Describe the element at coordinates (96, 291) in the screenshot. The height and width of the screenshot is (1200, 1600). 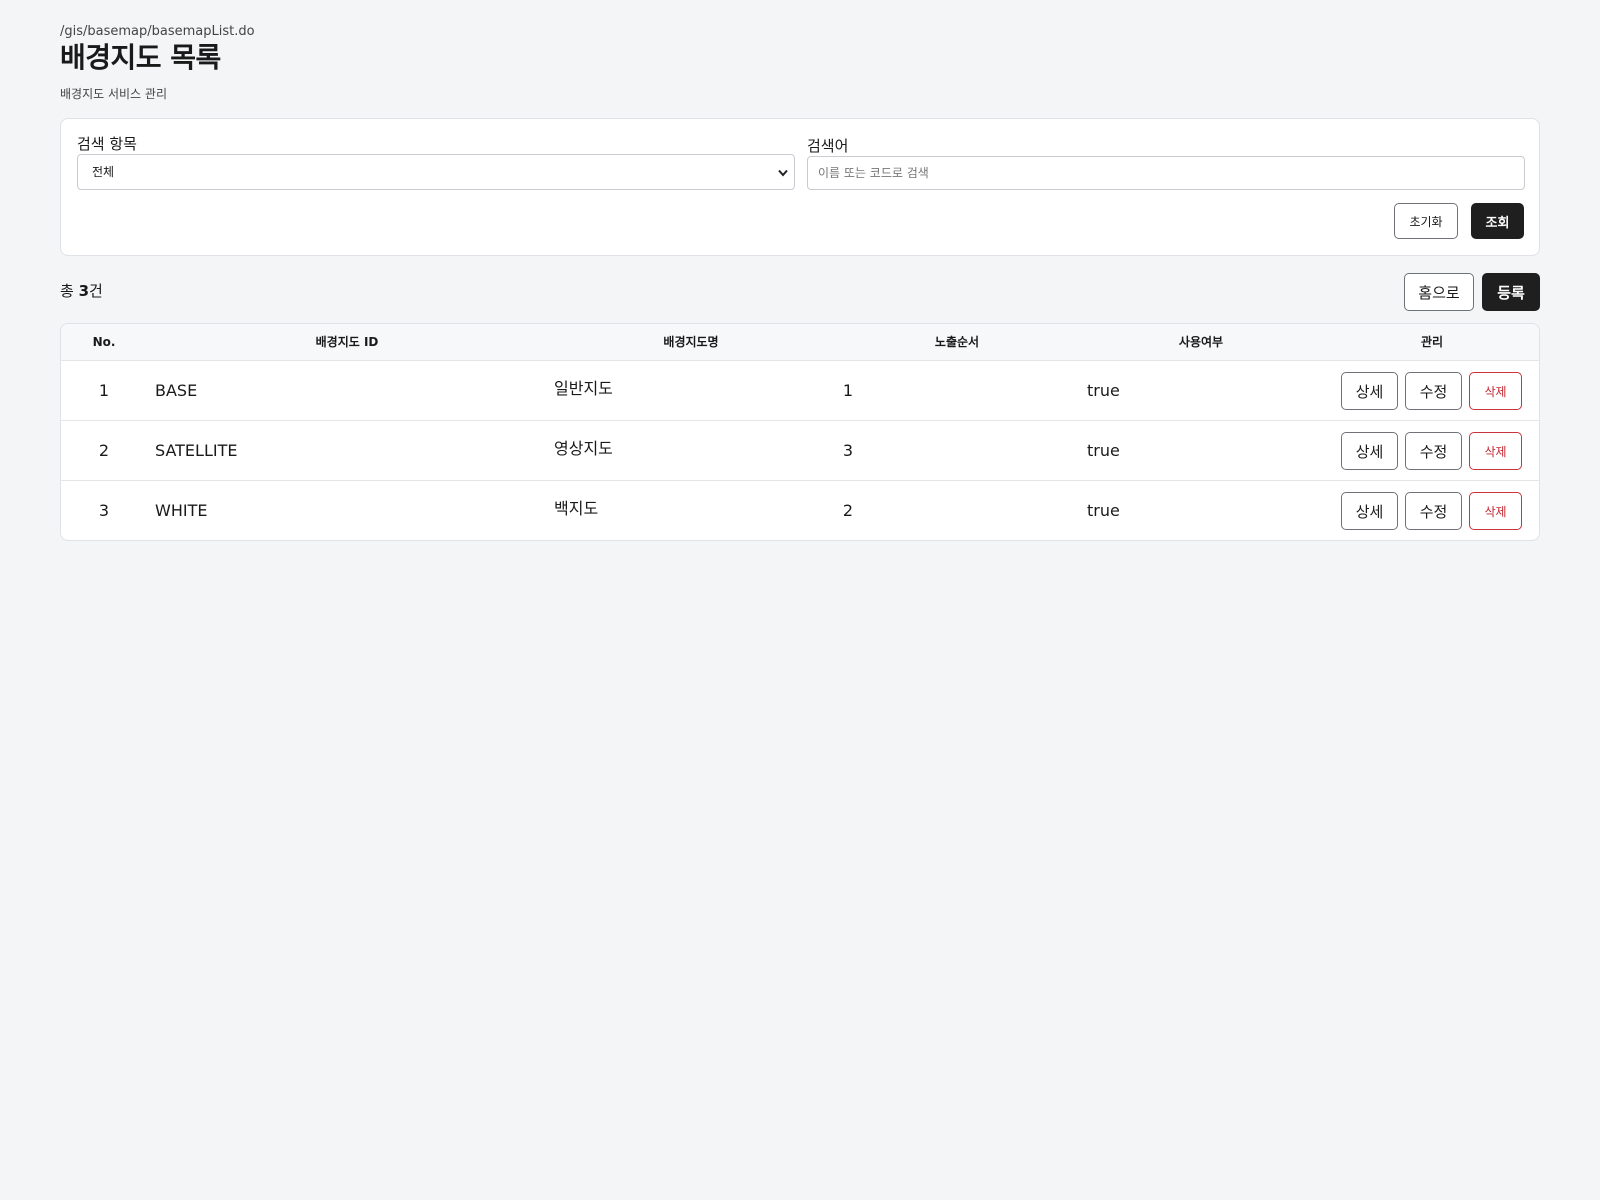
I see `result-count-suffix: 건` at that location.